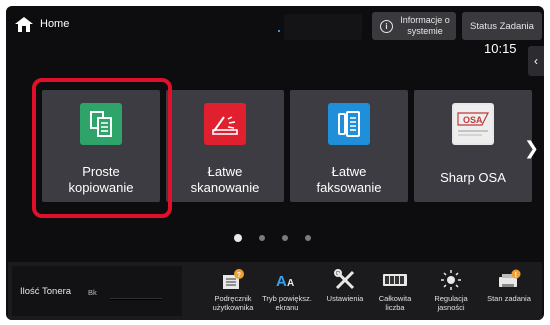 The image size is (550, 325). I want to click on next-page-arrow-icon: ❯, so click(531, 148).